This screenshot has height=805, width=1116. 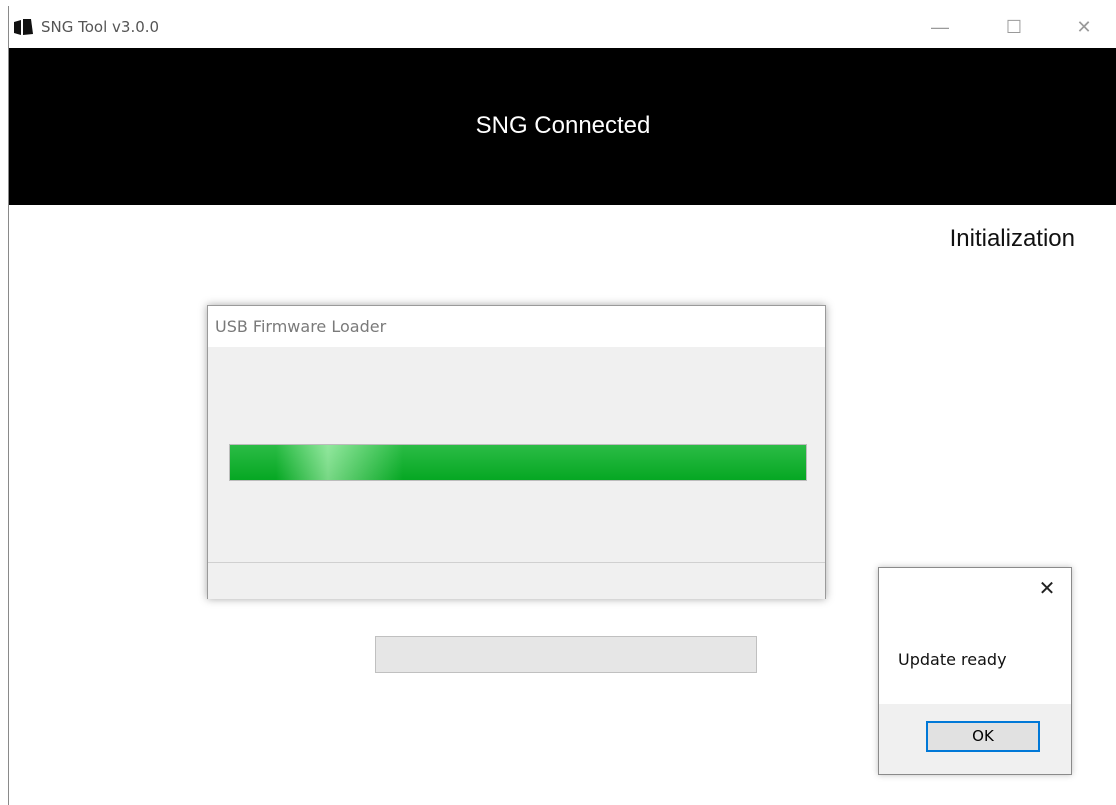 I want to click on main-progress-bar, so click(x=566, y=654).